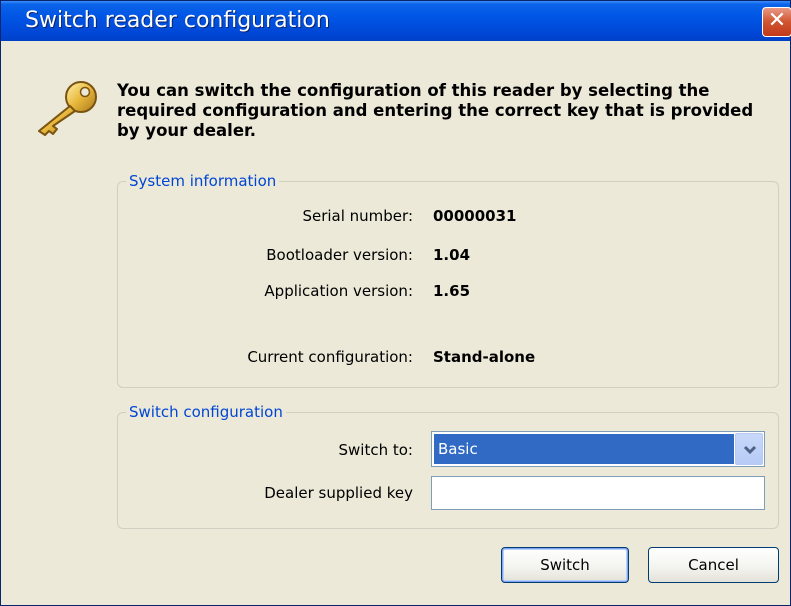  I want to click on serial-number-value: 00000031, so click(475, 216).